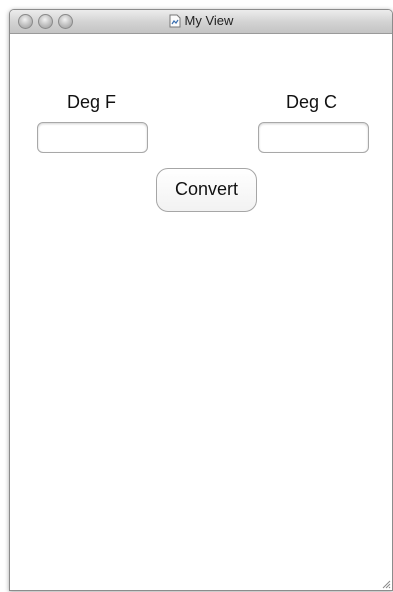 The image size is (393, 592). What do you see at coordinates (92, 137) in the screenshot?
I see `fahrenheit-input` at bounding box center [92, 137].